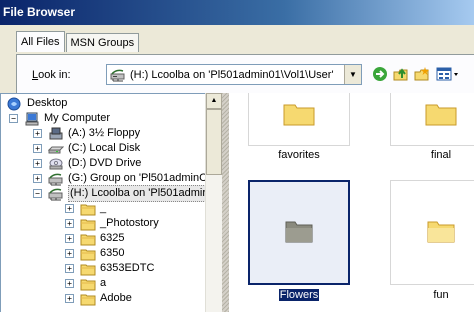 The image size is (474, 312). What do you see at coordinates (129, 223) in the screenshot?
I see `tree-item-label: _Photostory` at bounding box center [129, 223].